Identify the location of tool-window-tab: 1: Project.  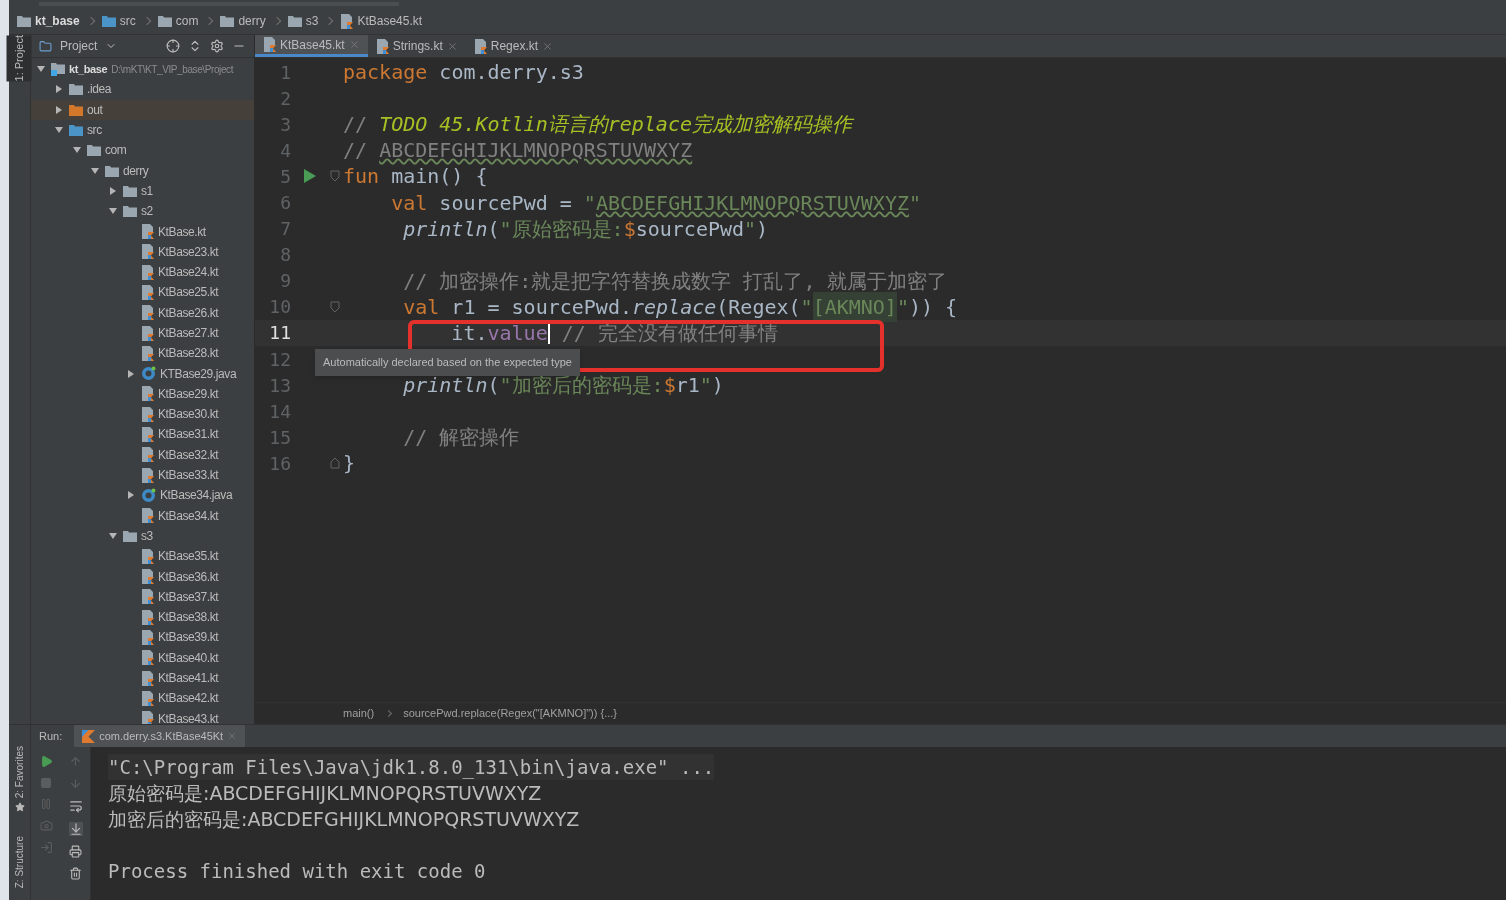
(19, 58).